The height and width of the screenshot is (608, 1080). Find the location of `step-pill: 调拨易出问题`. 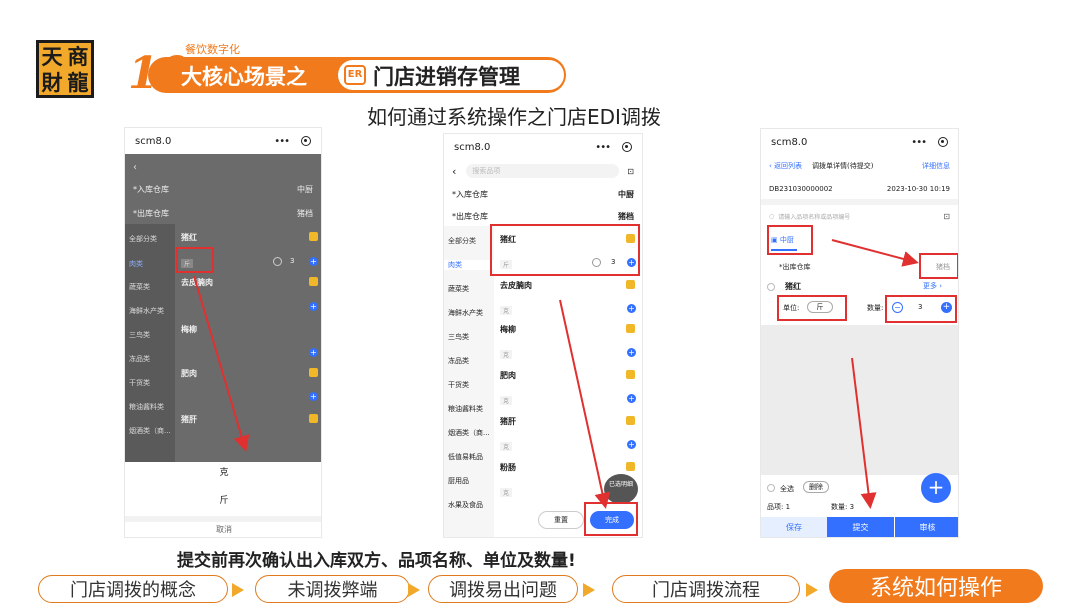

step-pill: 调拨易出问题 is located at coordinates (503, 589).